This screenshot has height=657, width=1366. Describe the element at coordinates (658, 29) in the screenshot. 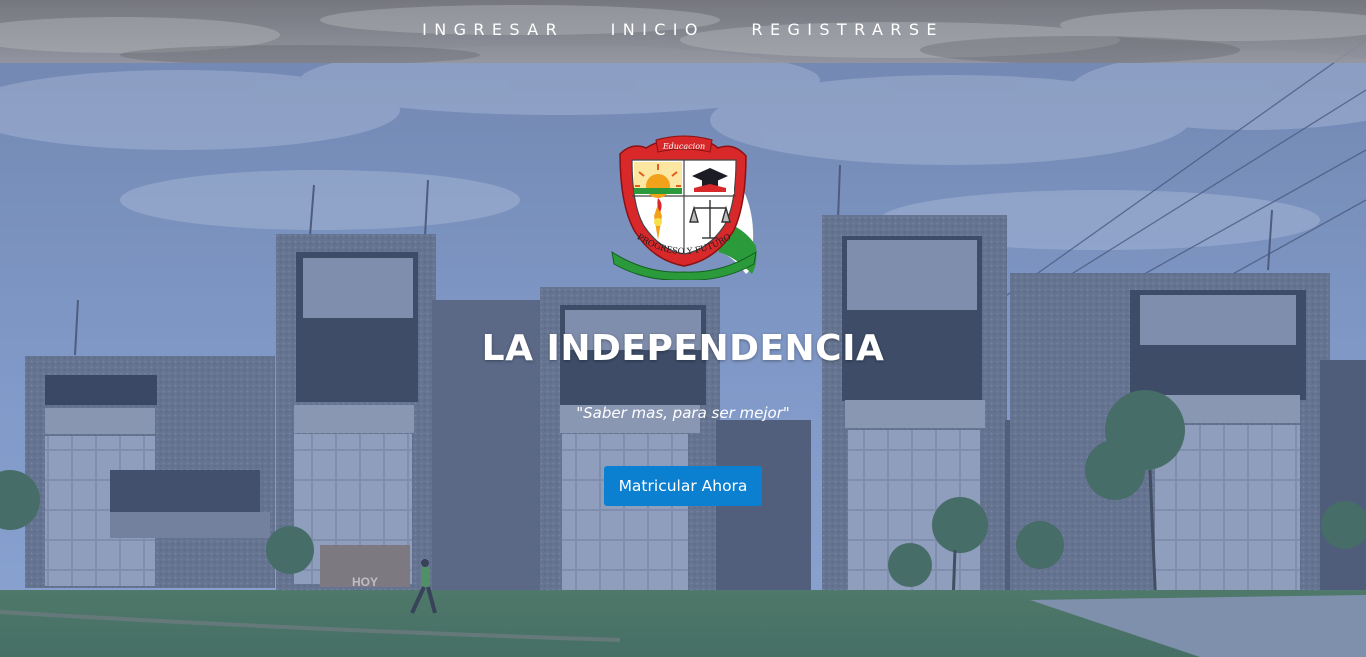

I see `nav-link-inicio: INICIO` at that location.